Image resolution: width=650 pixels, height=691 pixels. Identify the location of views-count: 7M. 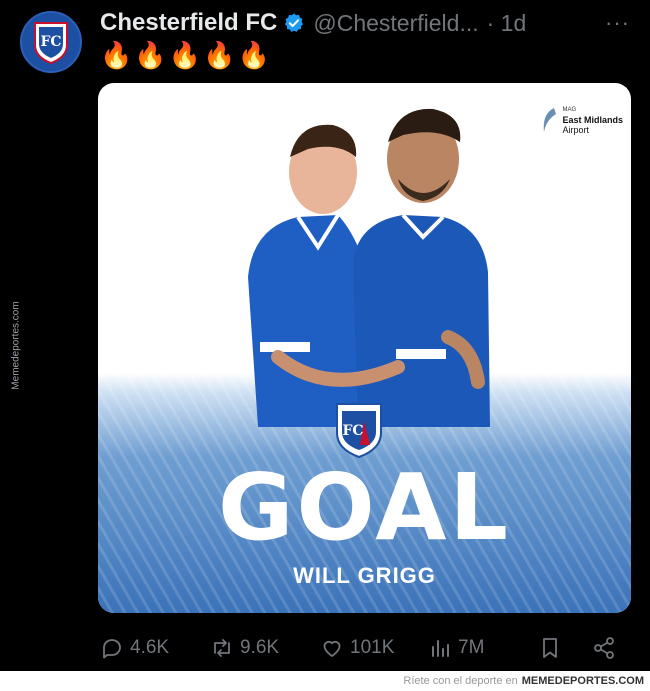
(471, 647).